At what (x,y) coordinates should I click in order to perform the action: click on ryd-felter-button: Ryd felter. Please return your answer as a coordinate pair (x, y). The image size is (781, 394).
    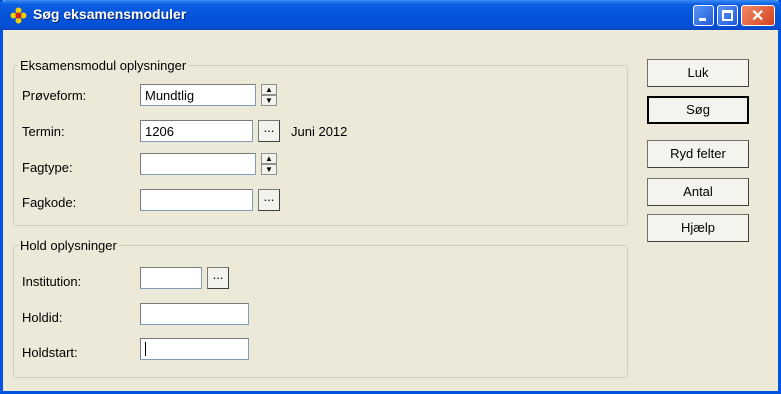
    Looking at the image, I should click on (698, 154).